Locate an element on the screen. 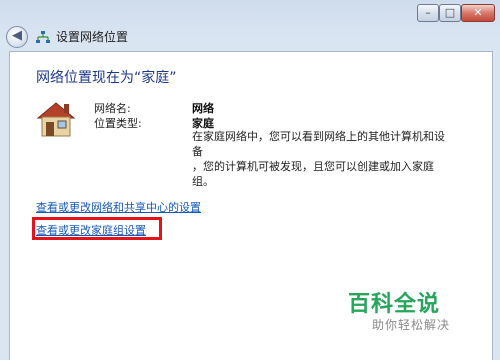 This screenshot has height=360, width=500. back-button: ◀ is located at coordinates (17, 37).